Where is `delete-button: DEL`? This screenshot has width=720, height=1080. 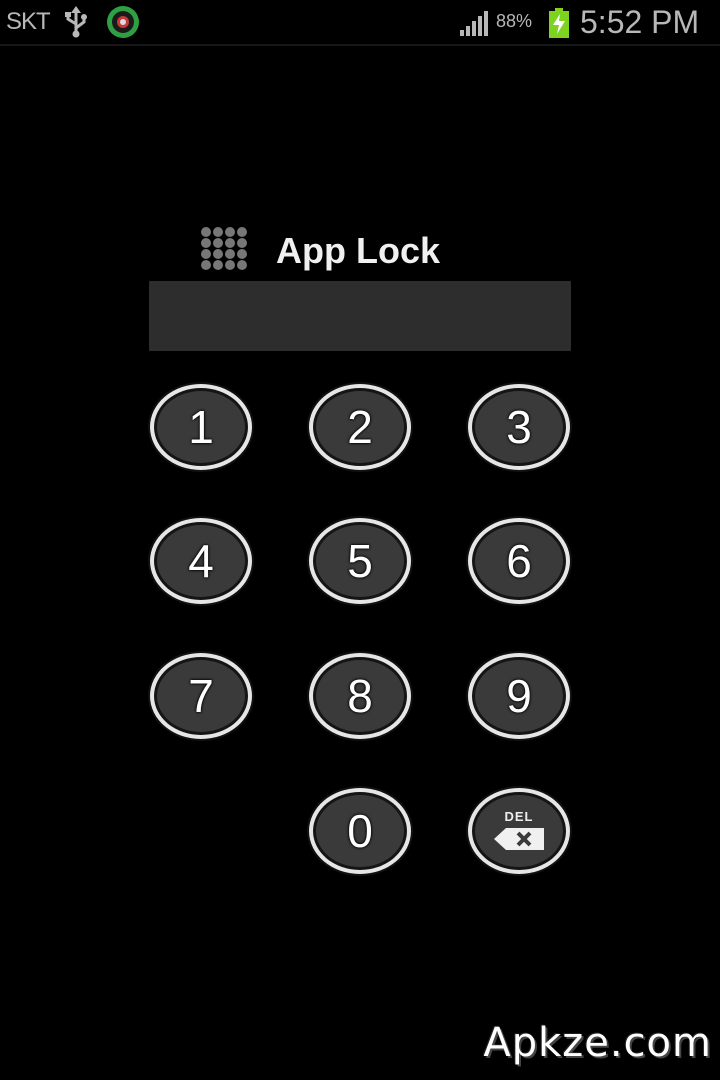
delete-button: DEL is located at coordinates (519, 831).